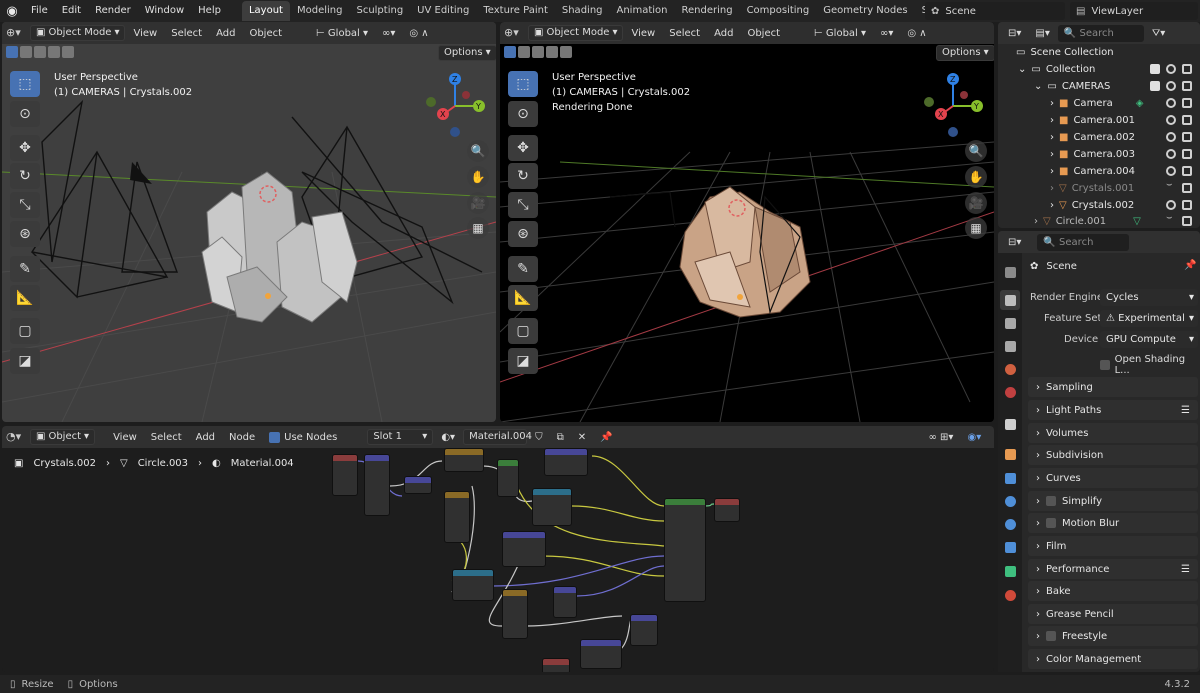  I want to click on world-tab, so click(1010, 392).